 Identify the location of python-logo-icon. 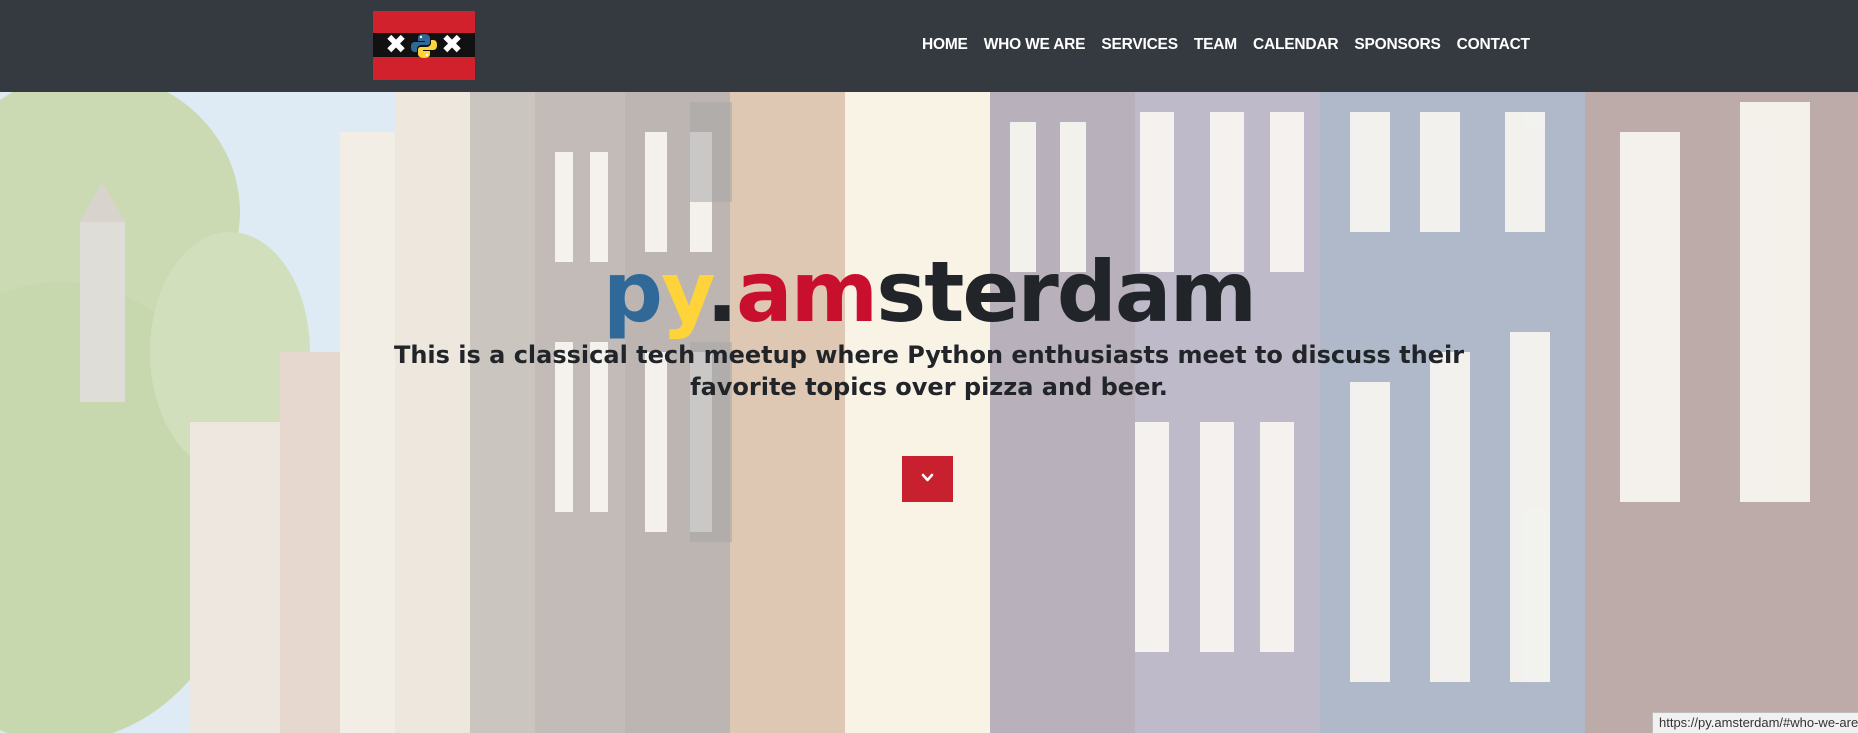
(424, 46).